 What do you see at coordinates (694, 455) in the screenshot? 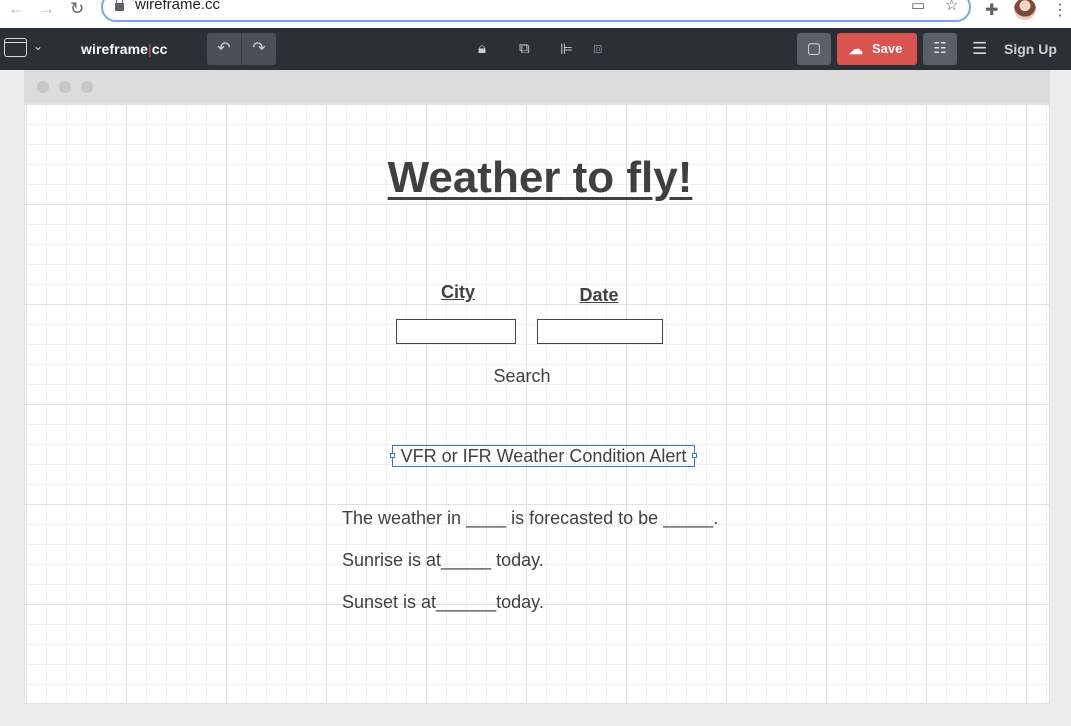
I see `resize-handle-right` at bounding box center [694, 455].